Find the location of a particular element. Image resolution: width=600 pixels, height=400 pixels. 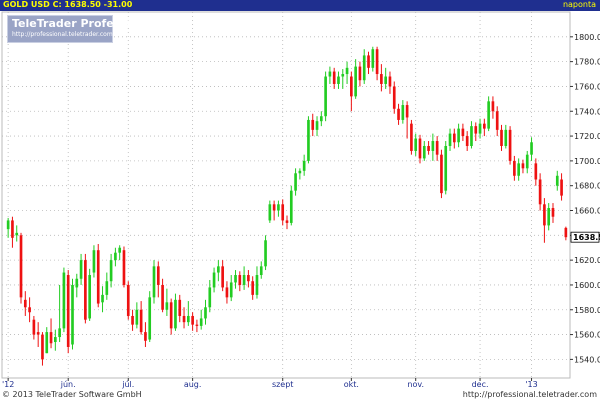

y-tick-label: 1680.00 is located at coordinates (587, 186).